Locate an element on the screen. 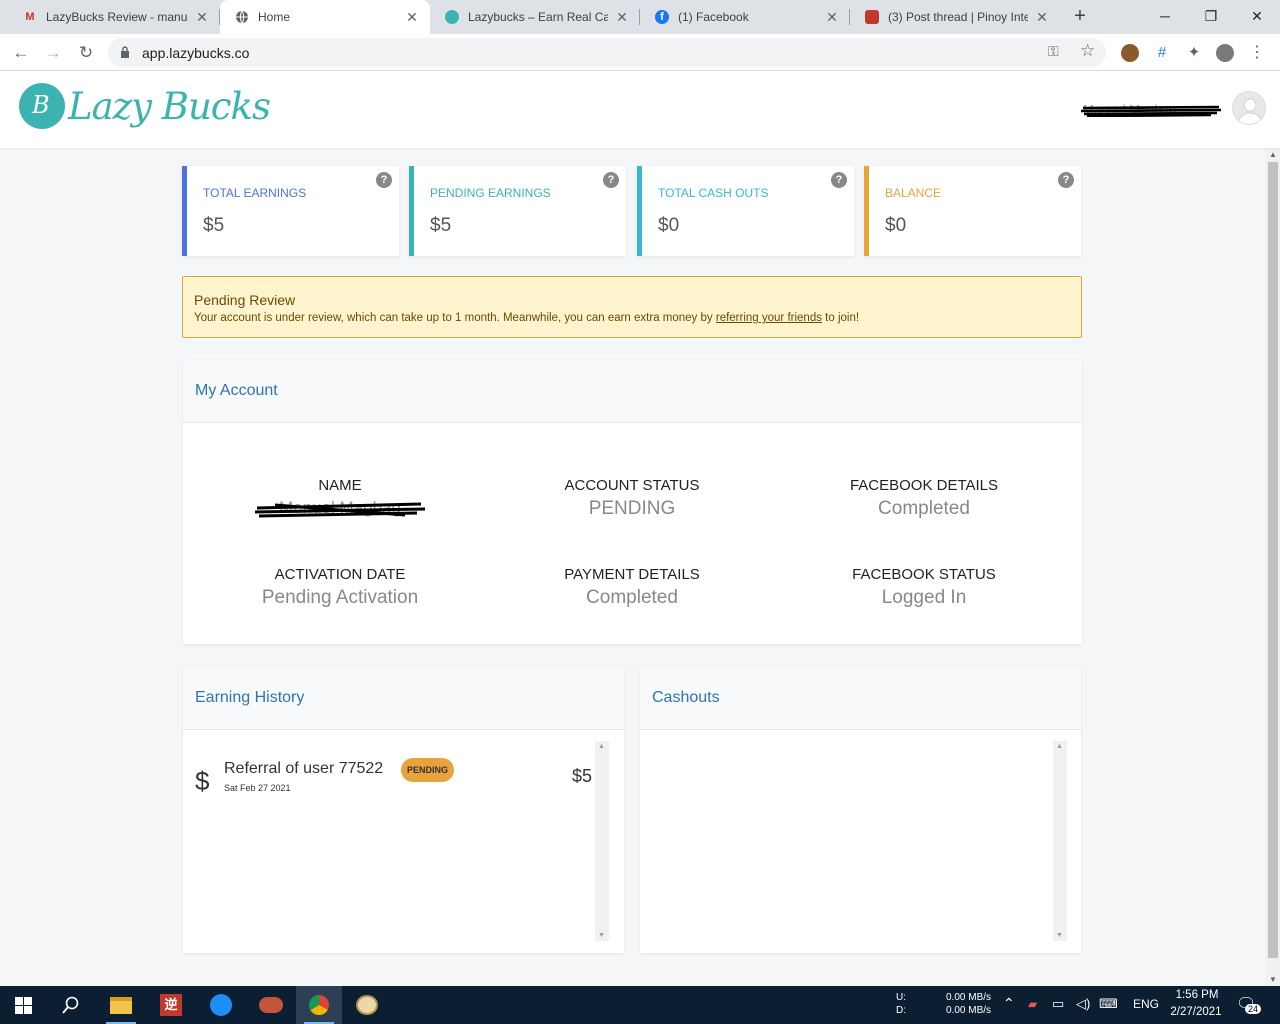  forward-icon: → is located at coordinates (53, 53).